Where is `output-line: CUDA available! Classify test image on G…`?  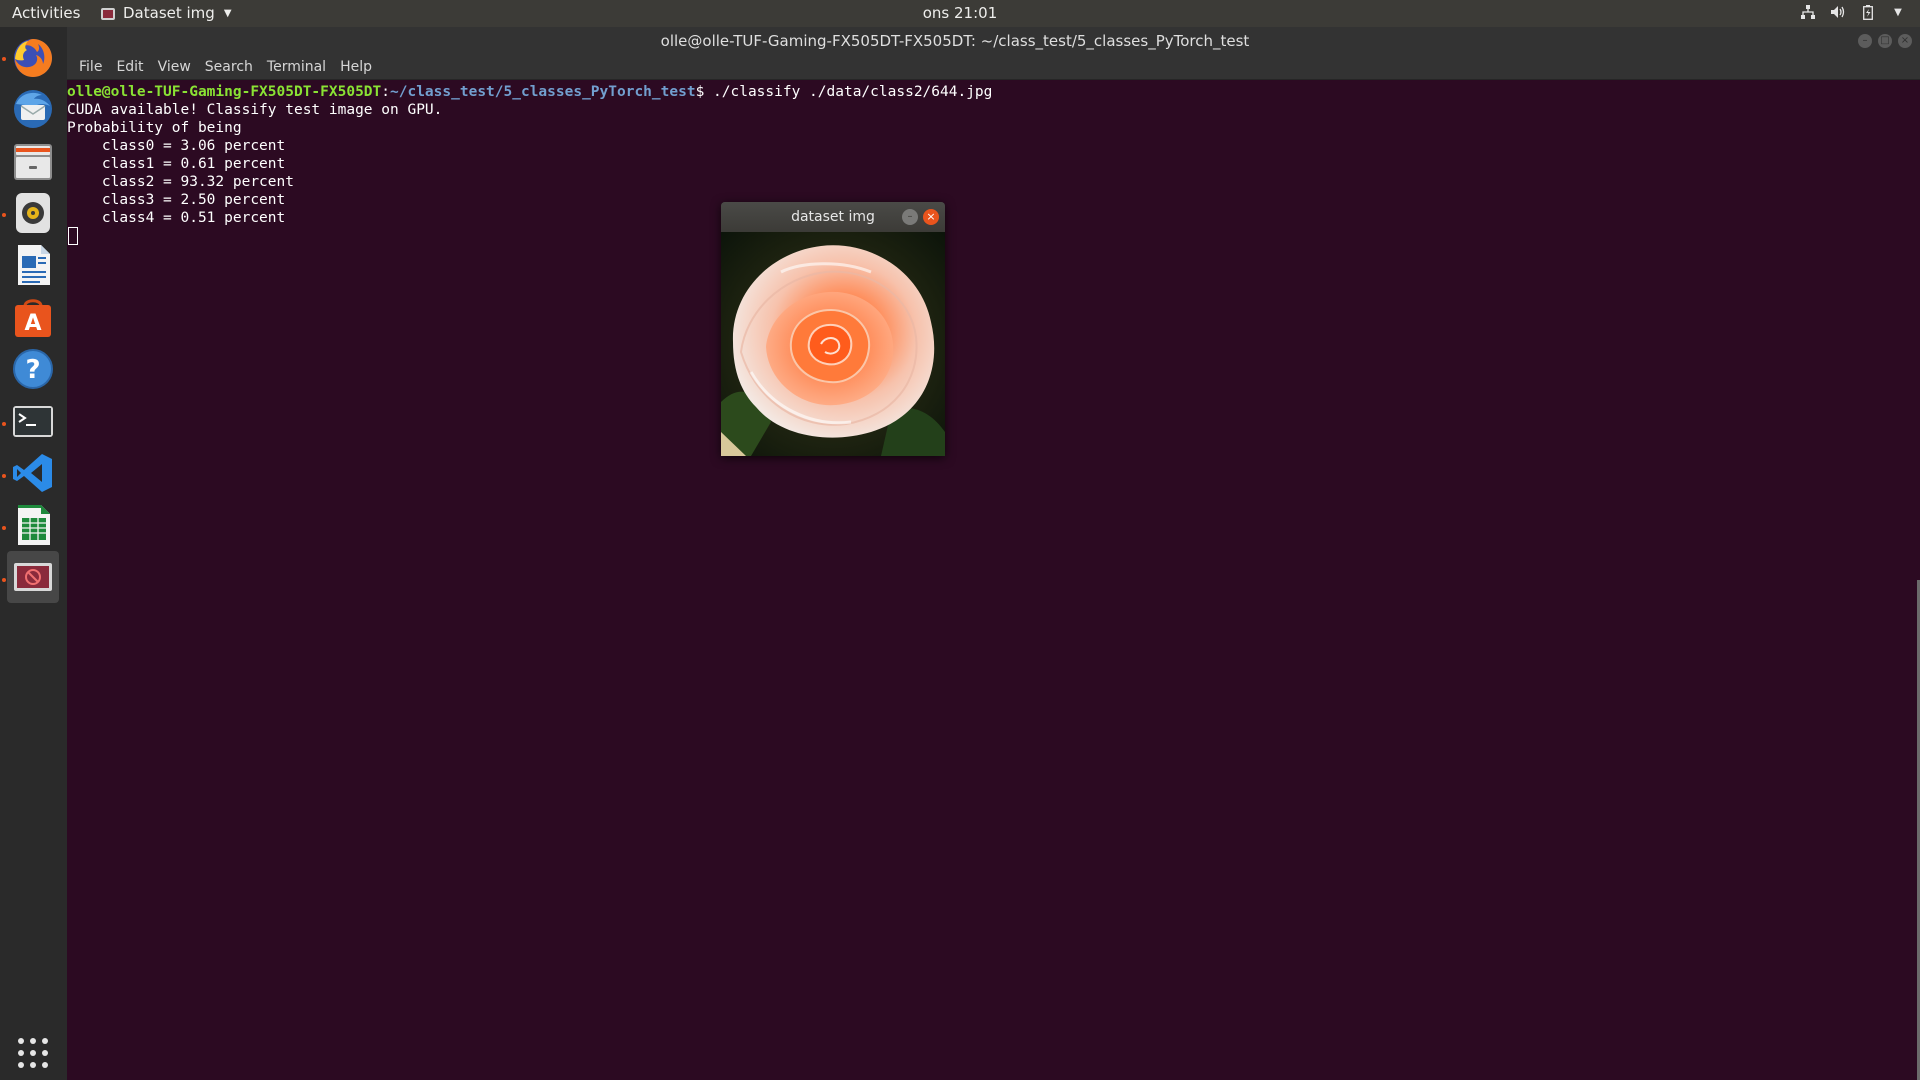
output-line: CUDA available! Classify test image on G… is located at coordinates (255, 110).